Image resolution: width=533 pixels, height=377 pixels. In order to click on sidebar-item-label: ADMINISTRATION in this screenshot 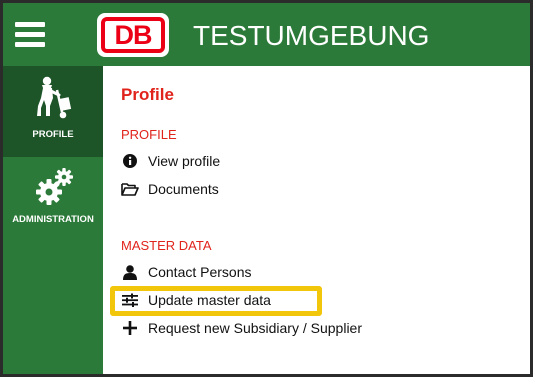, I will do `click(53, 219)`.